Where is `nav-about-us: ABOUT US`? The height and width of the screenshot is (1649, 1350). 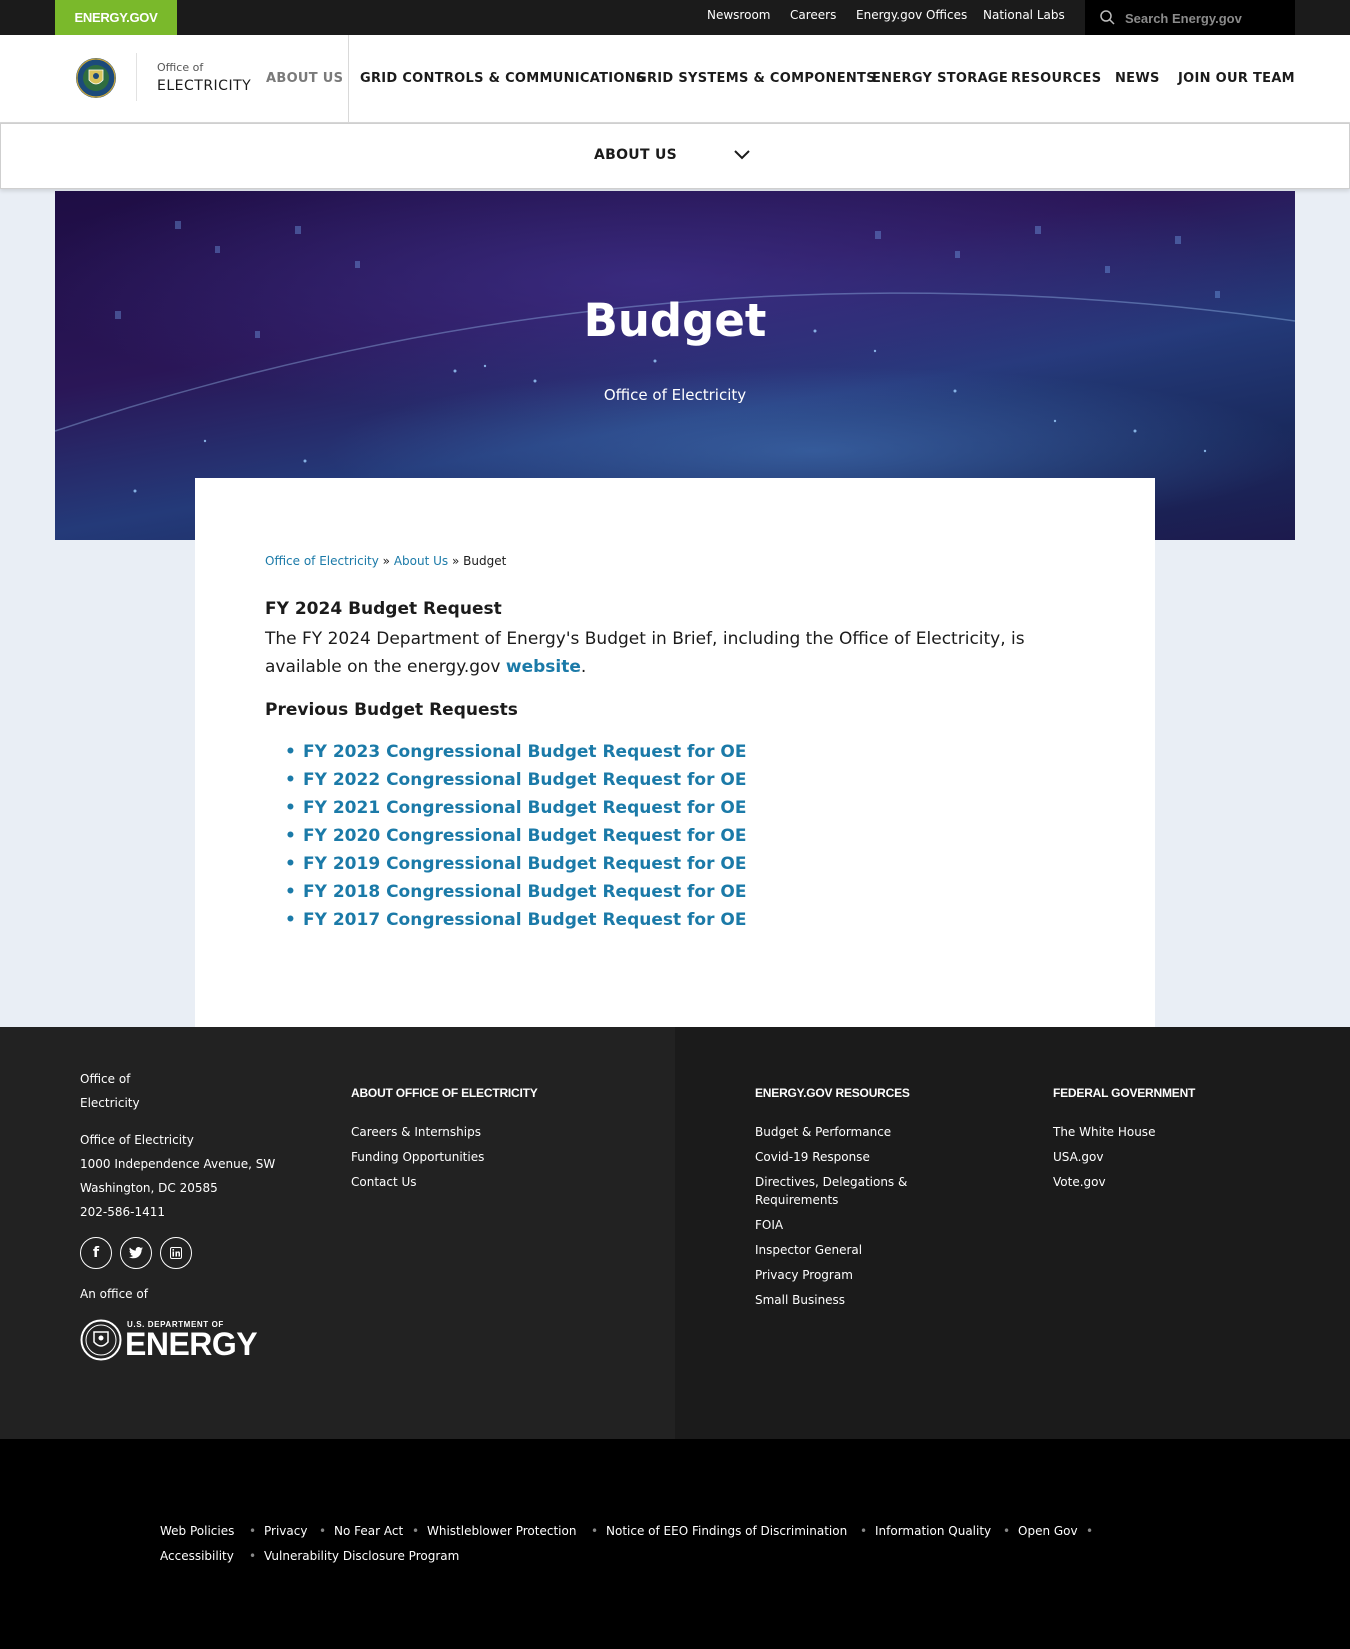 nav-about-us: ABOUT US is located at coordinates (304, 78).